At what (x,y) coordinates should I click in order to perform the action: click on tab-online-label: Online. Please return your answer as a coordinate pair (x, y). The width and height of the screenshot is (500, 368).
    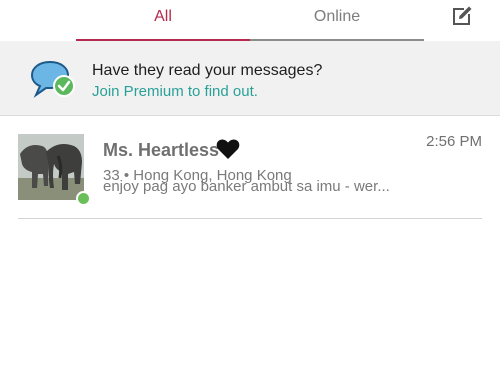
    Looking at the image, I should click on (337, 16).